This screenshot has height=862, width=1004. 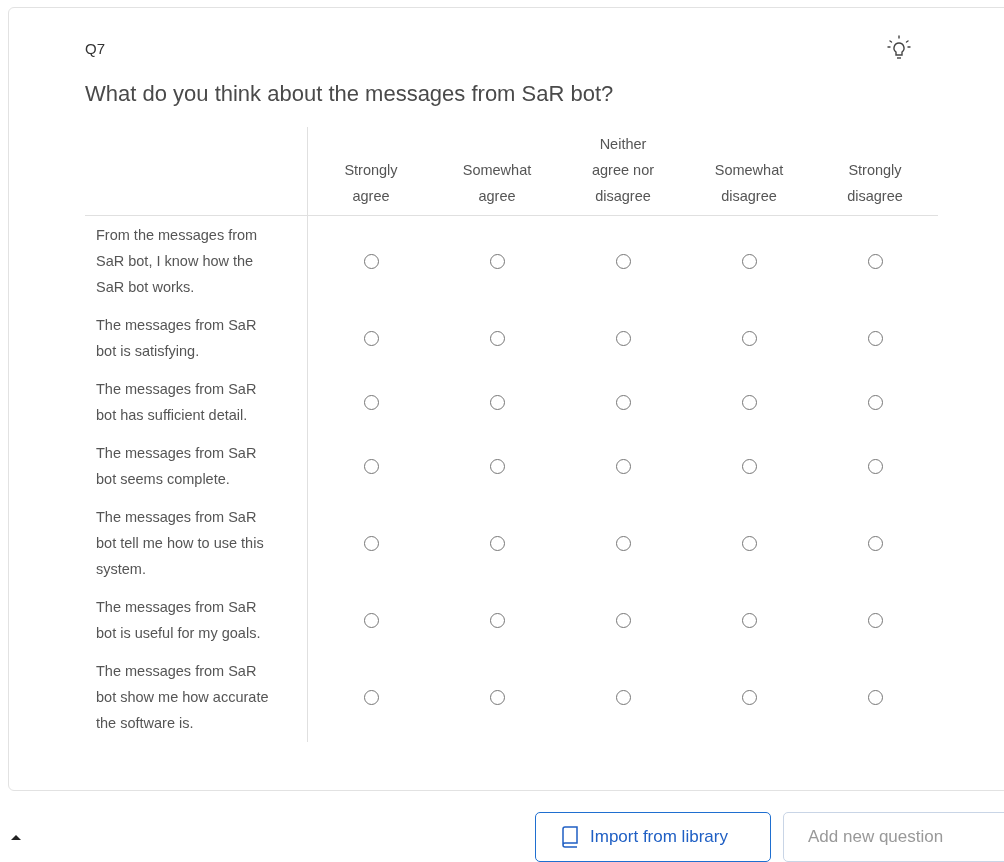 What do you see at coordinates (653, 837) in the screenshot?
I see `import-button: Import from library` at bounding box center [653, 837].